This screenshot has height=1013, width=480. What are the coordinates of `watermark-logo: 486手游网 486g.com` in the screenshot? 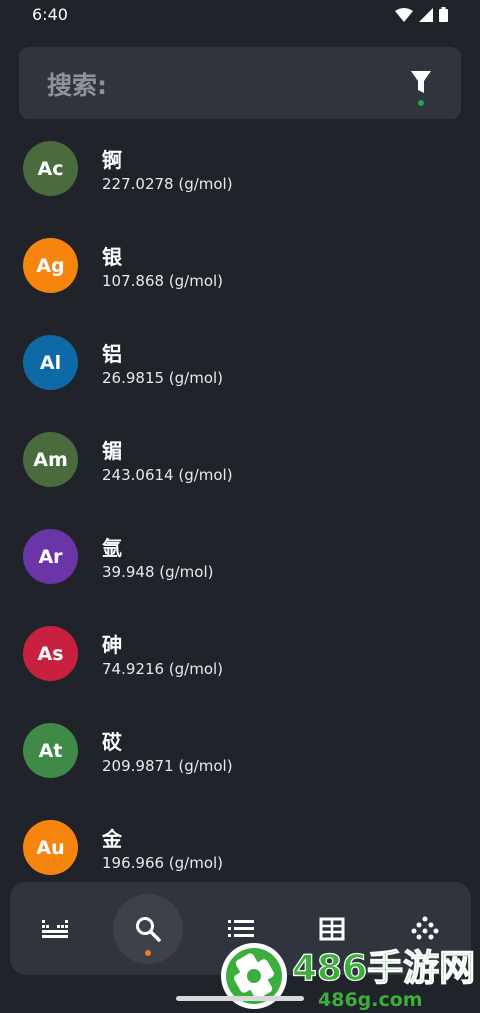 It's located at (348, 977).